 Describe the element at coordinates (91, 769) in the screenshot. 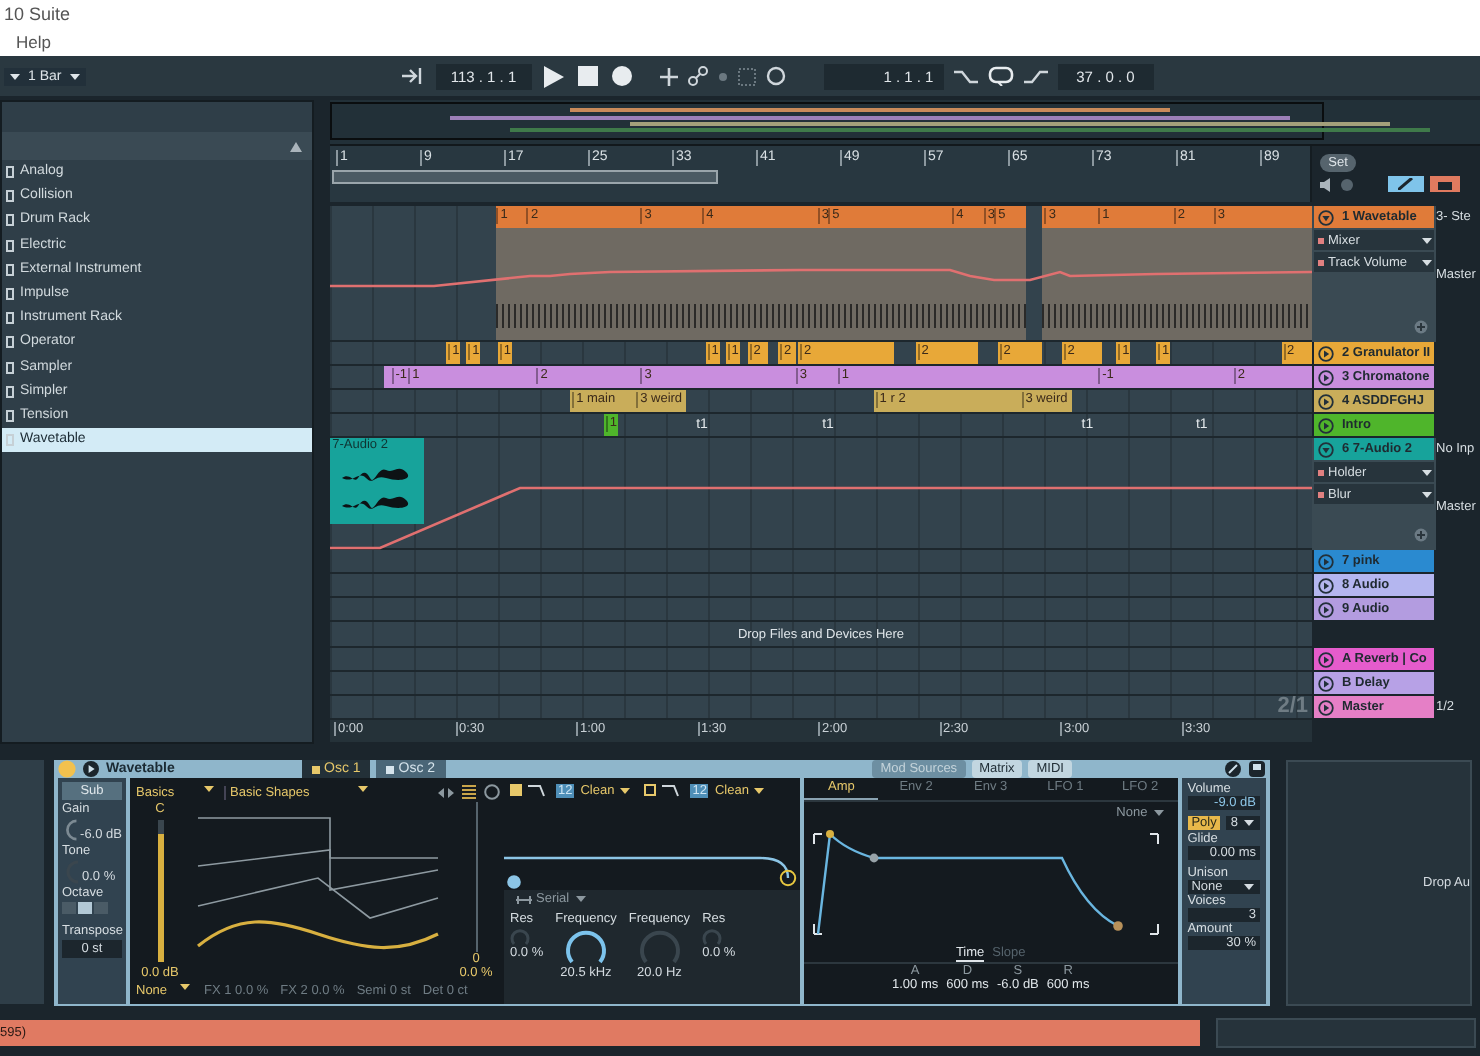

I see `play-circle-icon` at that location.